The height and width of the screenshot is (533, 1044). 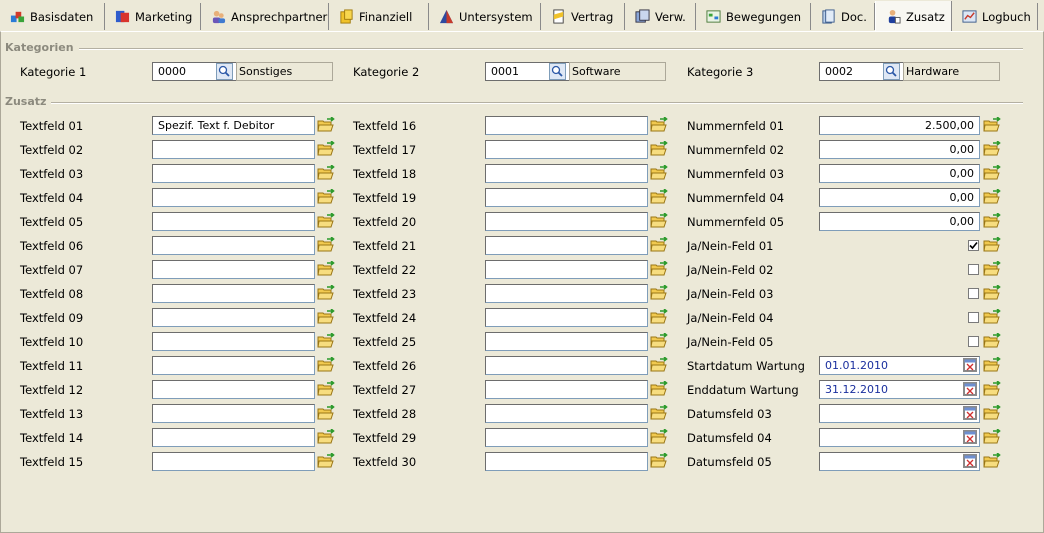 What do you see at coordinates (973, 245) in the screenshot?
I see `janein-feld-01-checkbox` at bounding box center [973, 245].